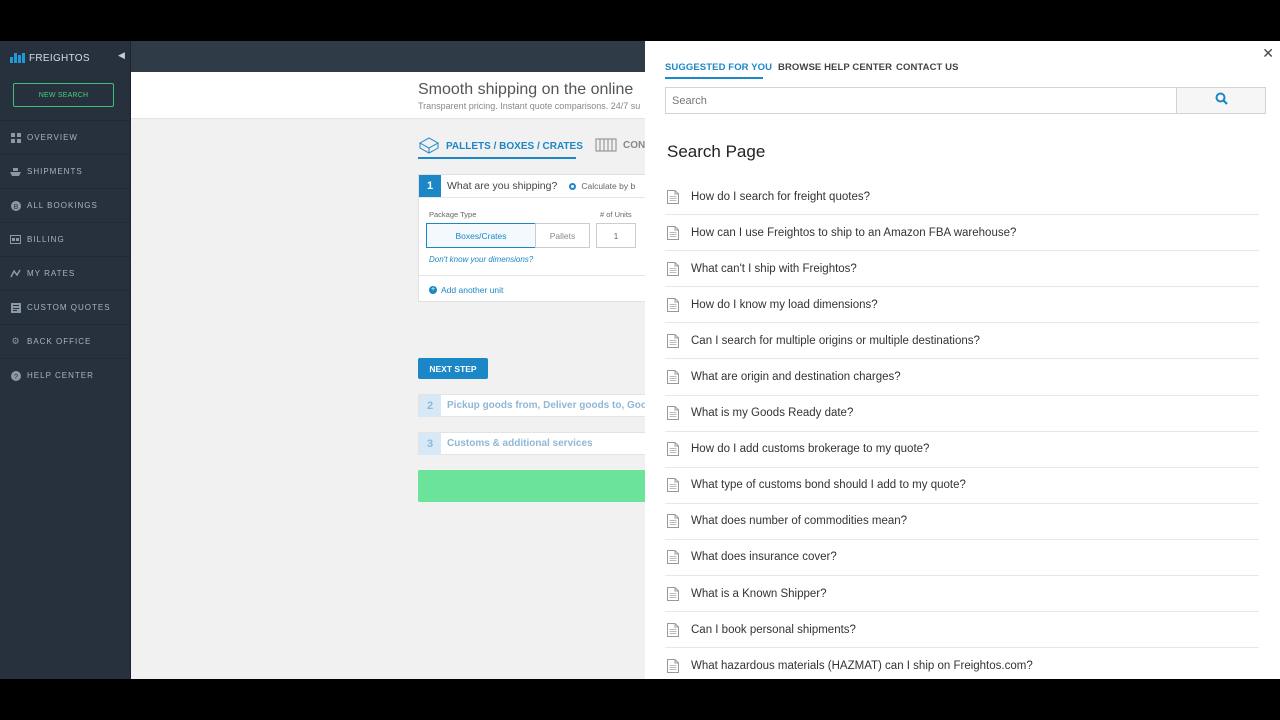  I want to click on add-unit-label: Add another unit, so click(472, 289).